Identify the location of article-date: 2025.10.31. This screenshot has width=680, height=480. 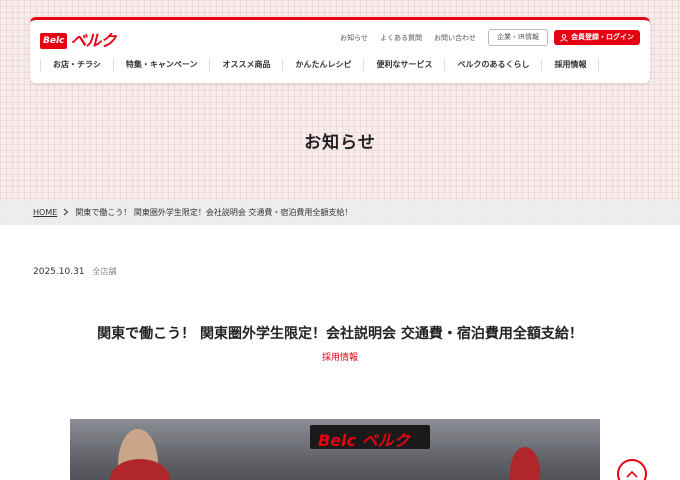
(59, 271).